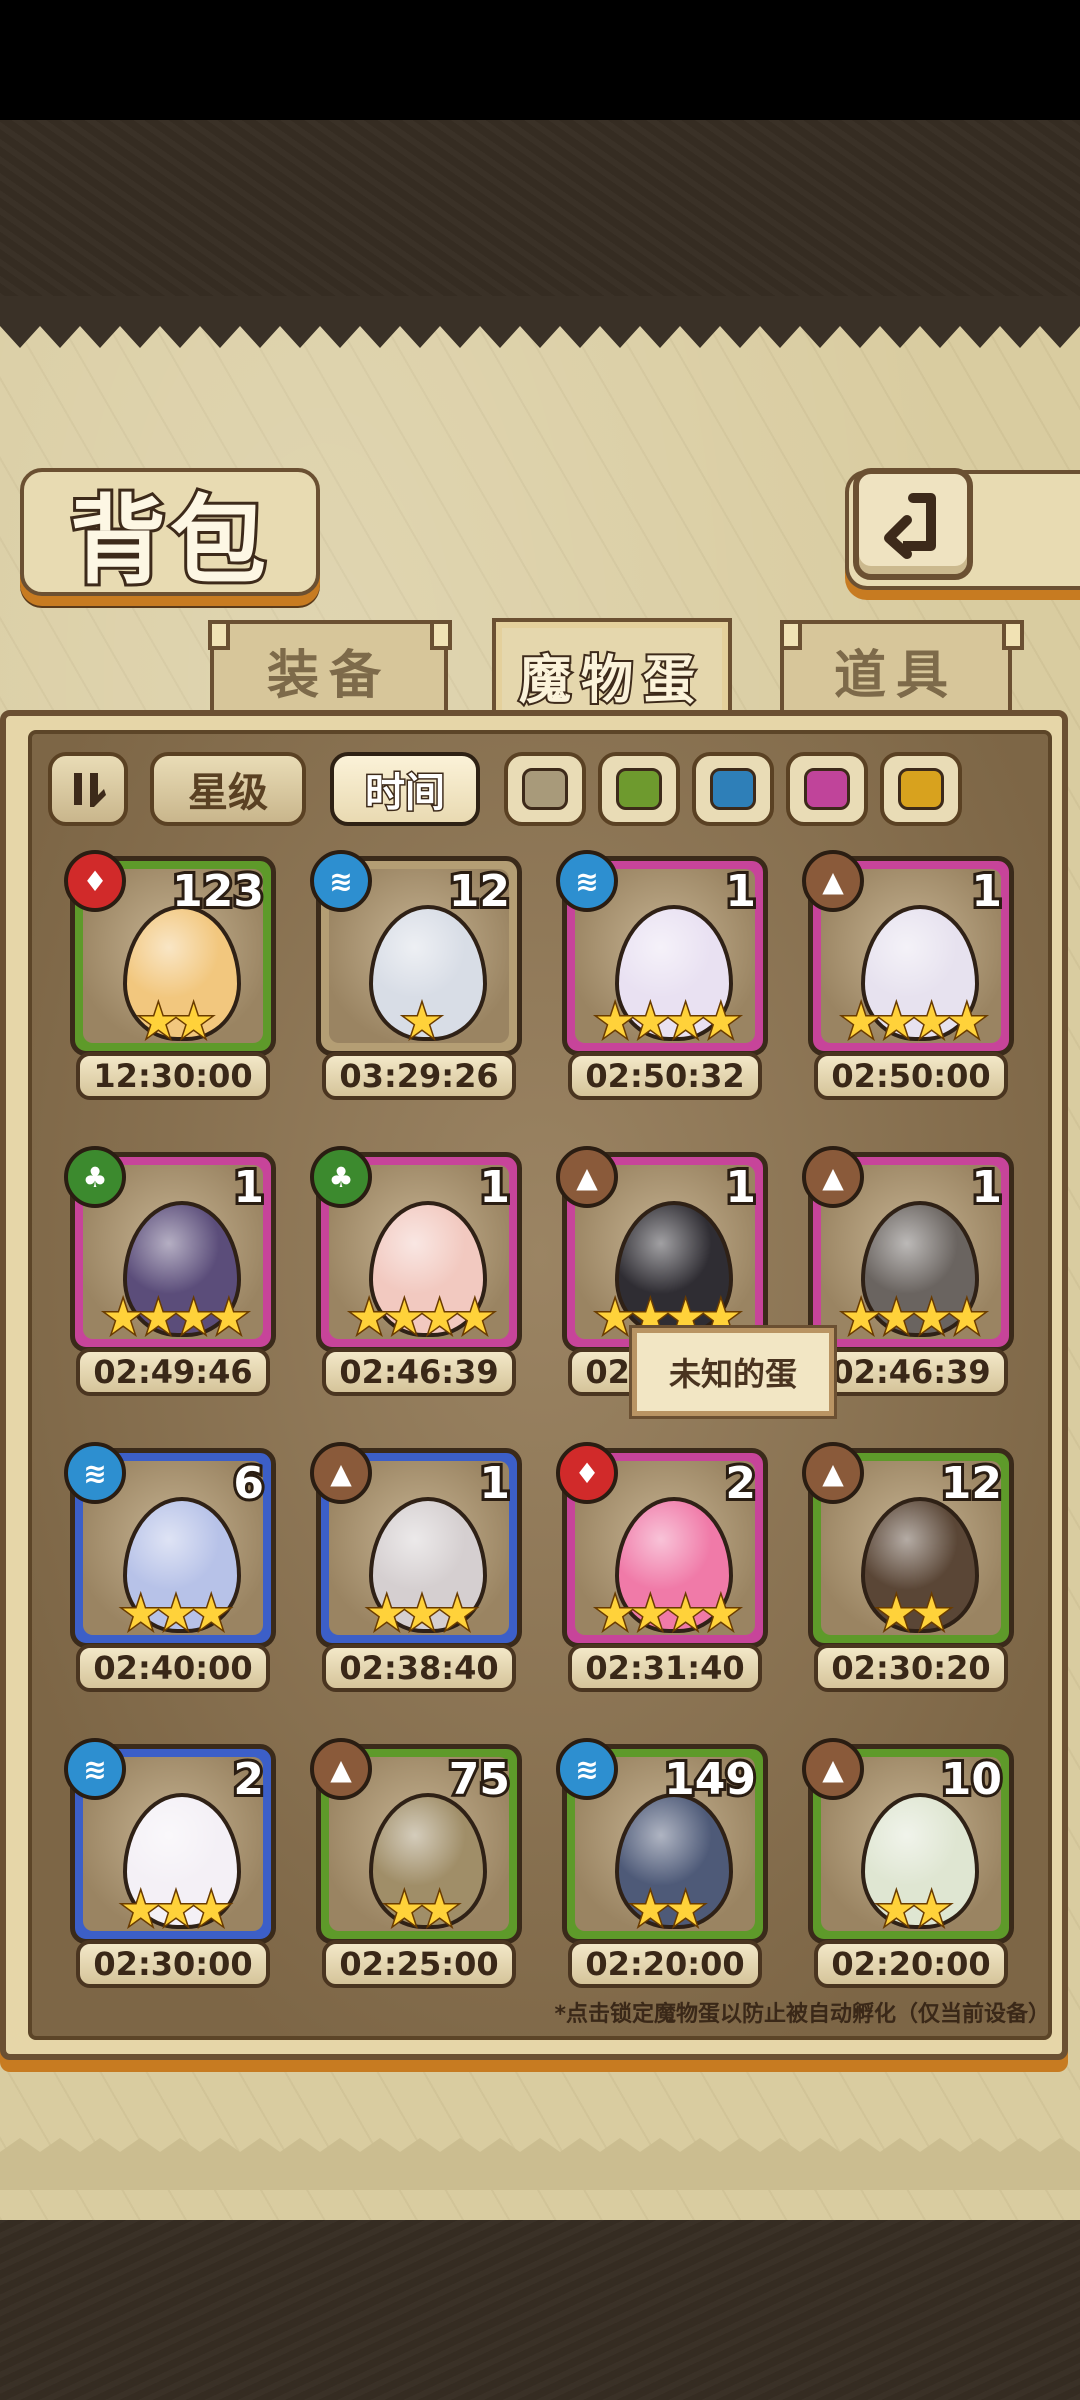 This screenshot has height=2400, width=1080. Describe the element at coordinates (611, 680) in the screenshot. I see `tab-monster-eggs-label: 魔物蛋` at that location.